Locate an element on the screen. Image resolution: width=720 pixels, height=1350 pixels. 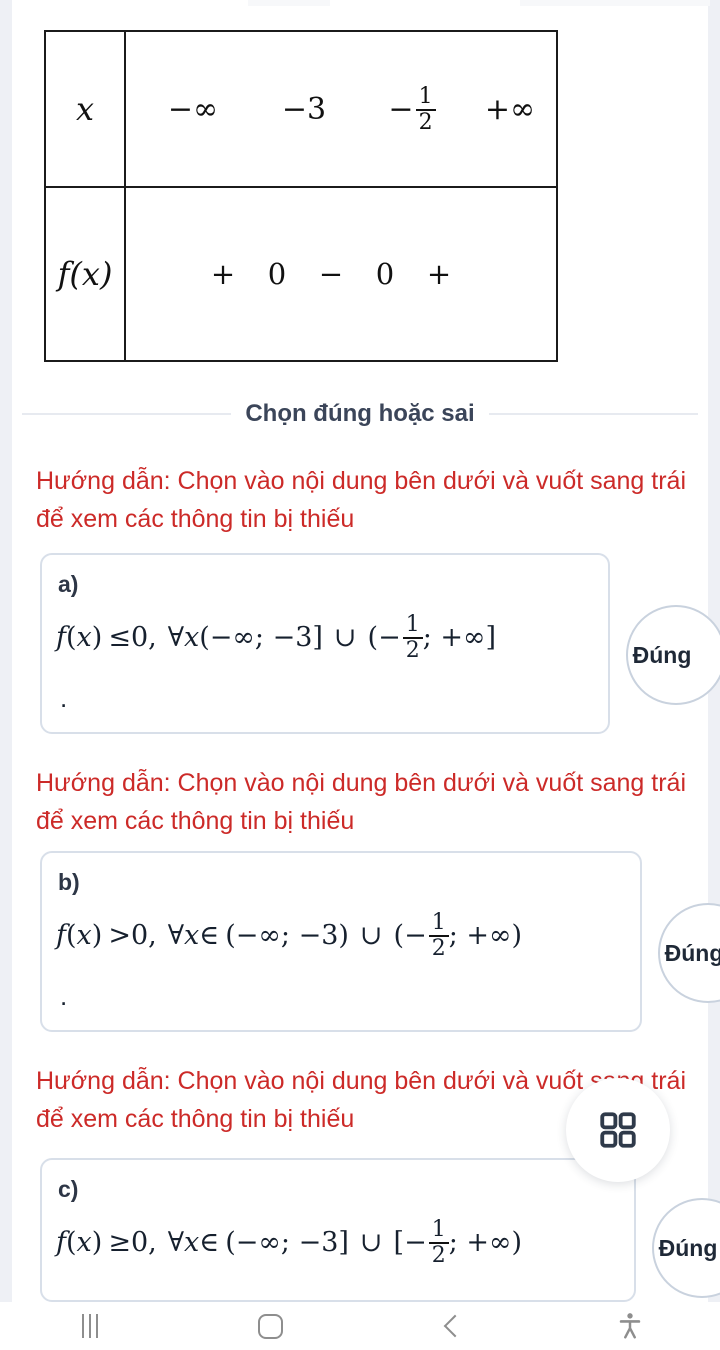
expr-c-frac-num: 1 is located at coordinates (438, 1231).